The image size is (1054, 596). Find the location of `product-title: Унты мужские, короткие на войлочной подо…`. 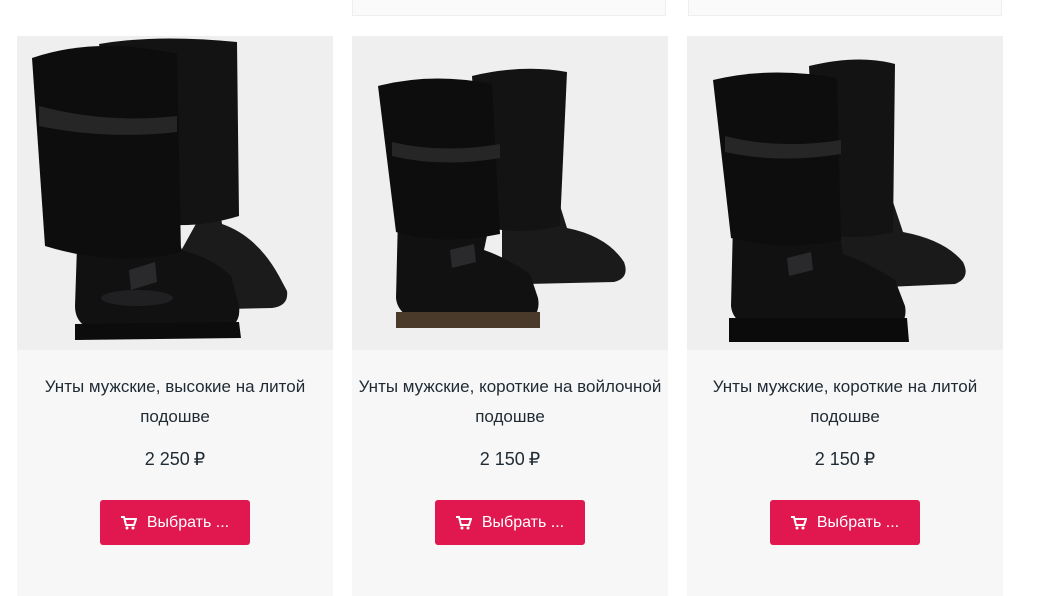

product-title: Унты мужские, короткие на войлочной подо… is located at coordinates (510, 402).